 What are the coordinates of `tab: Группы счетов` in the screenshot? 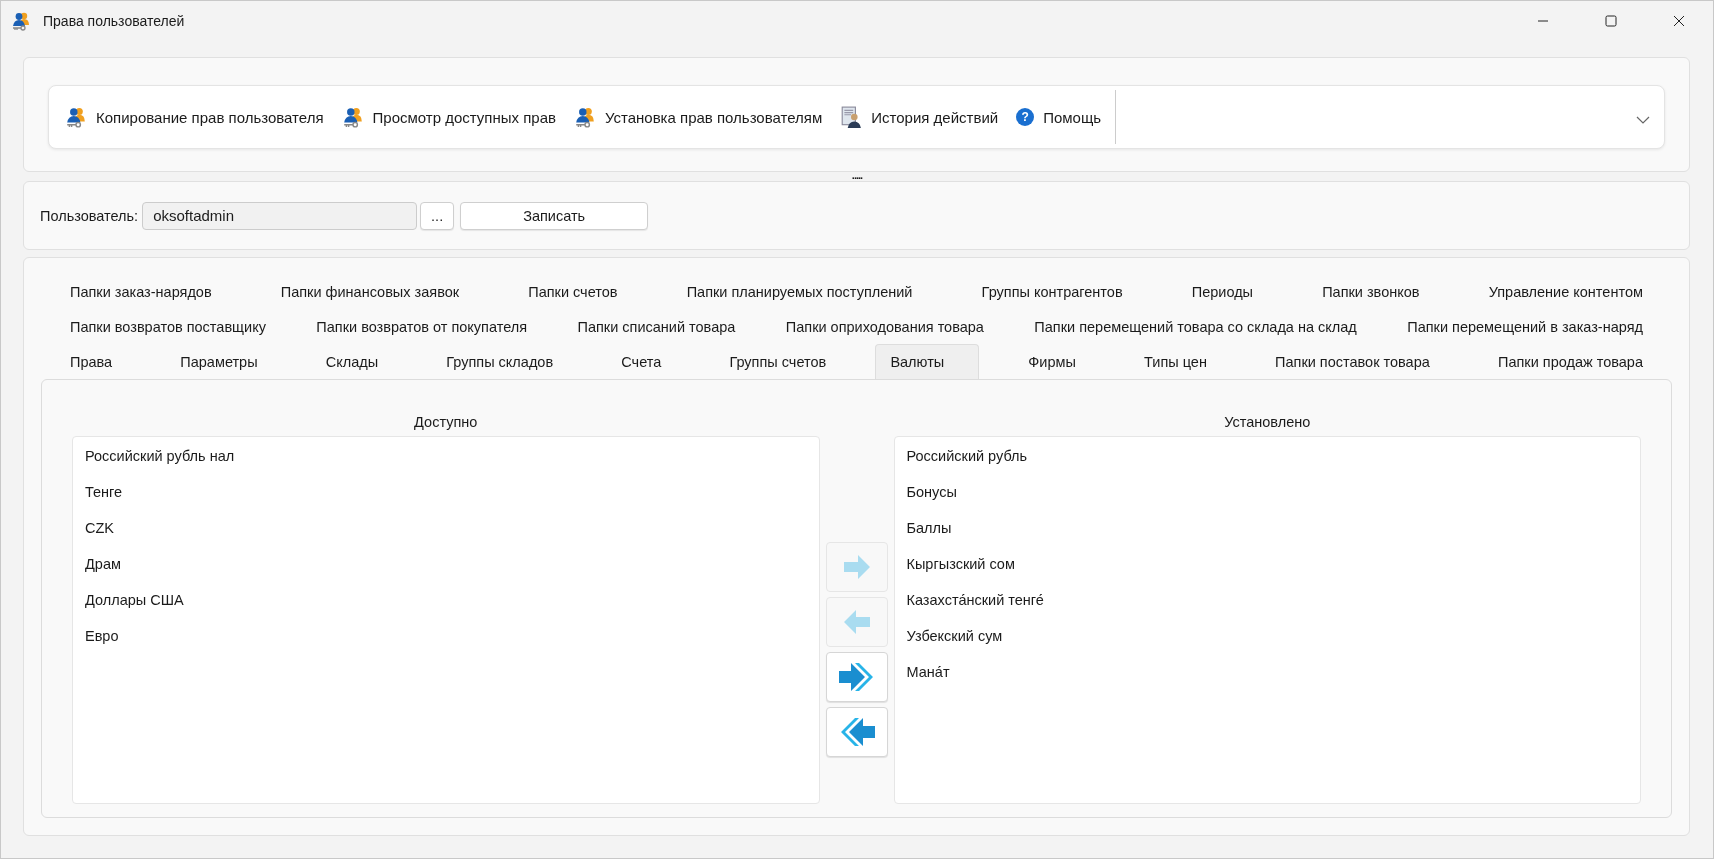 It's located at (778, 361).